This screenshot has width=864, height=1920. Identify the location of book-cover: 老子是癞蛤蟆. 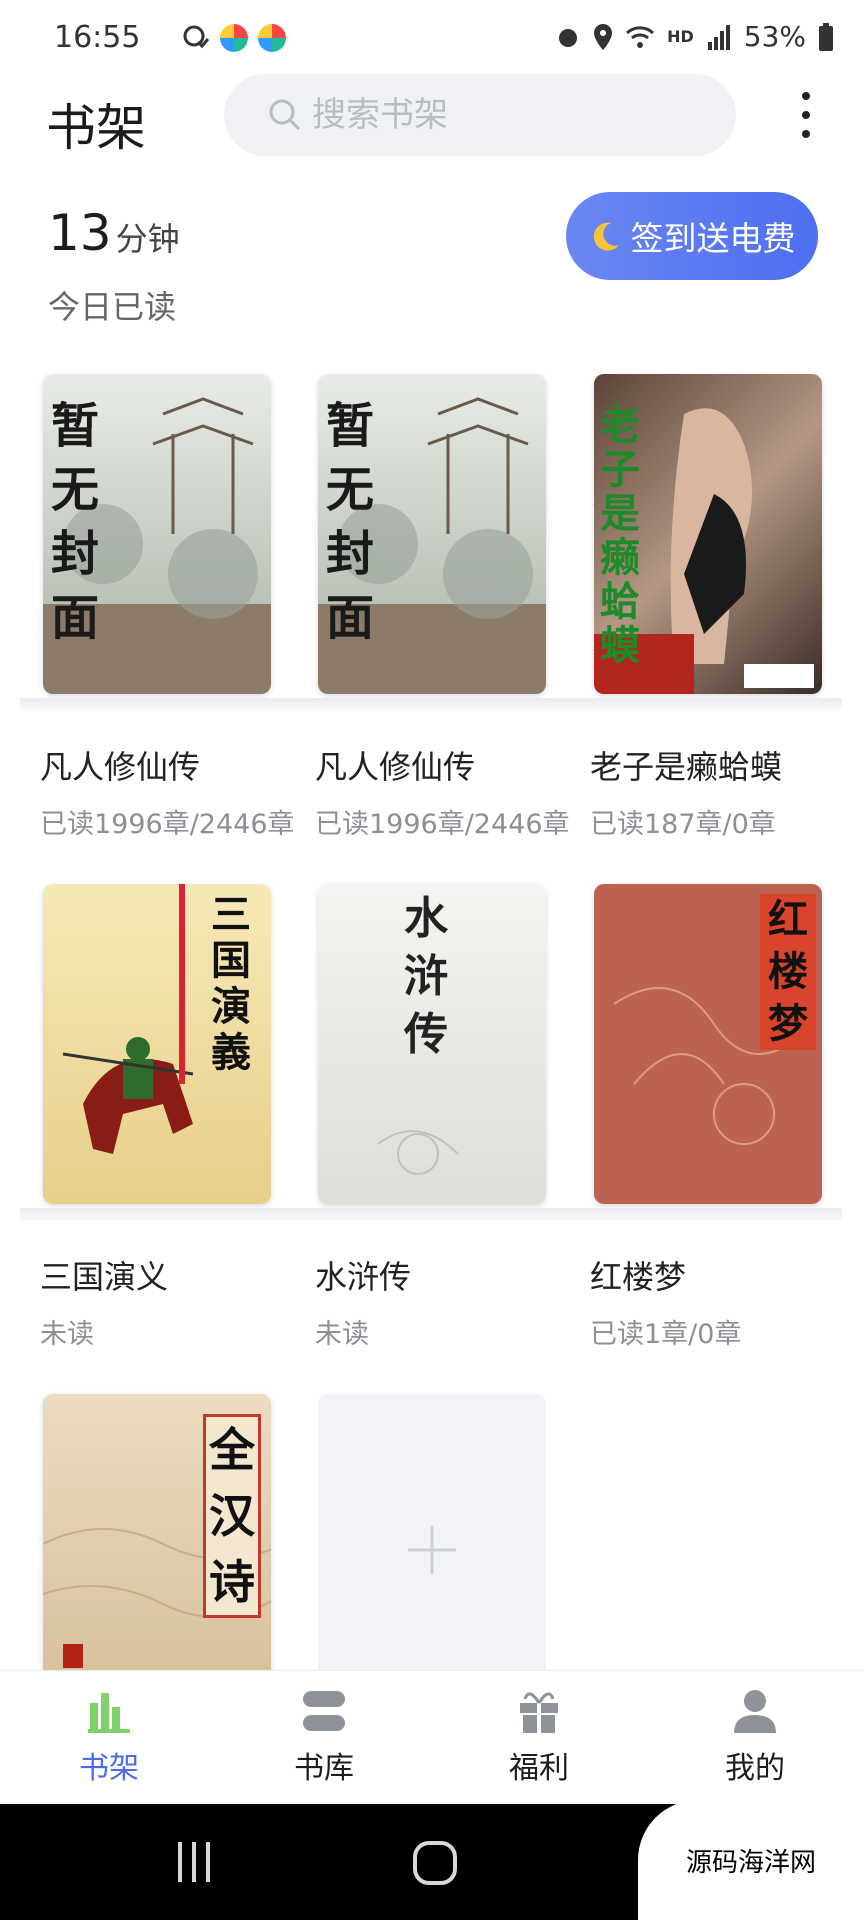
(708, 534).